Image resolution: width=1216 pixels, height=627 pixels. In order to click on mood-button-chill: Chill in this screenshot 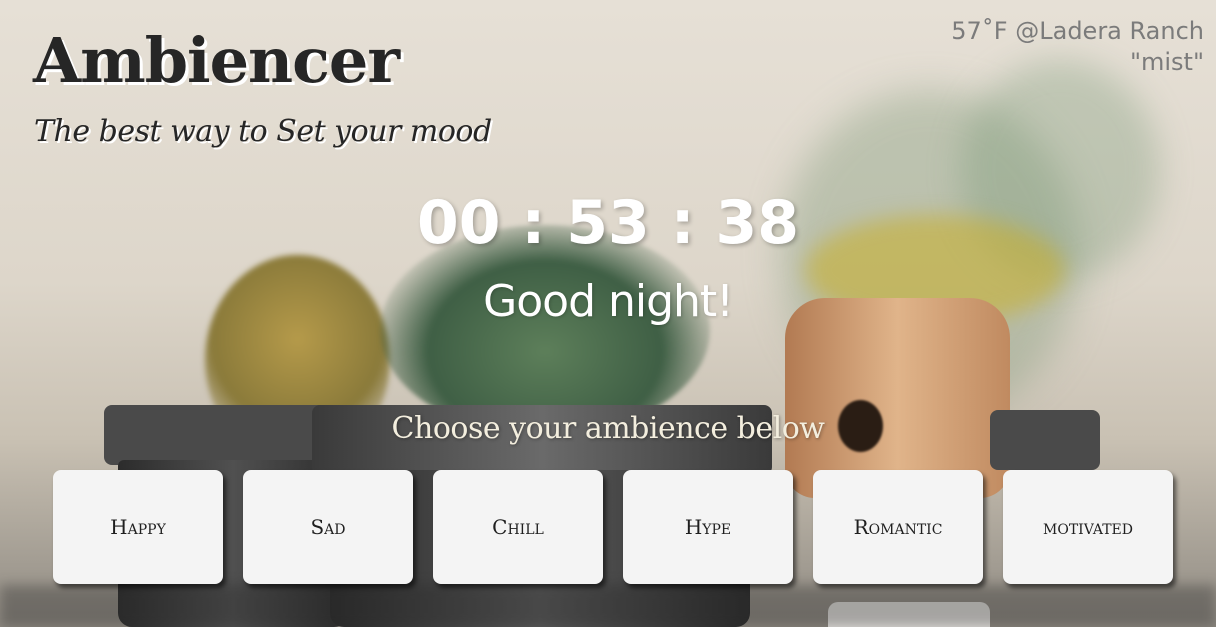, I will do `click(518, 527)`.